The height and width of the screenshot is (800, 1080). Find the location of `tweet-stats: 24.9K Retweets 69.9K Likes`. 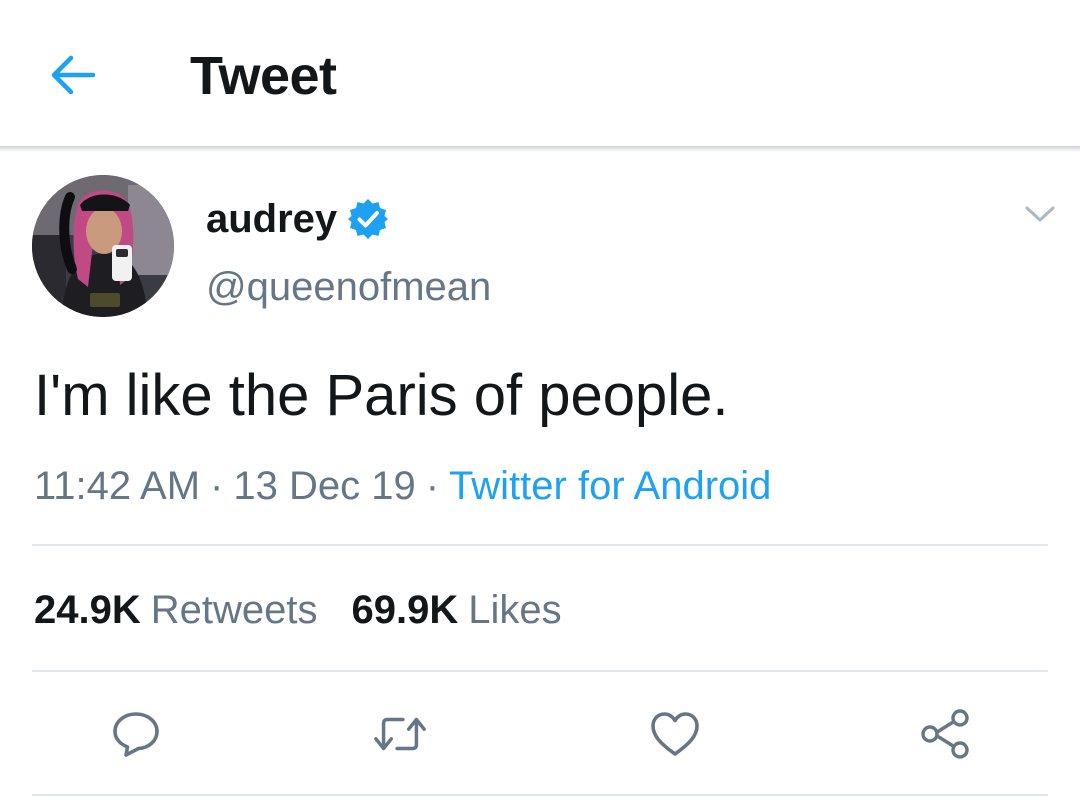

tweet-stats: 24.9K Retweets 69.9K Likes is located at coordinates (315, 610).